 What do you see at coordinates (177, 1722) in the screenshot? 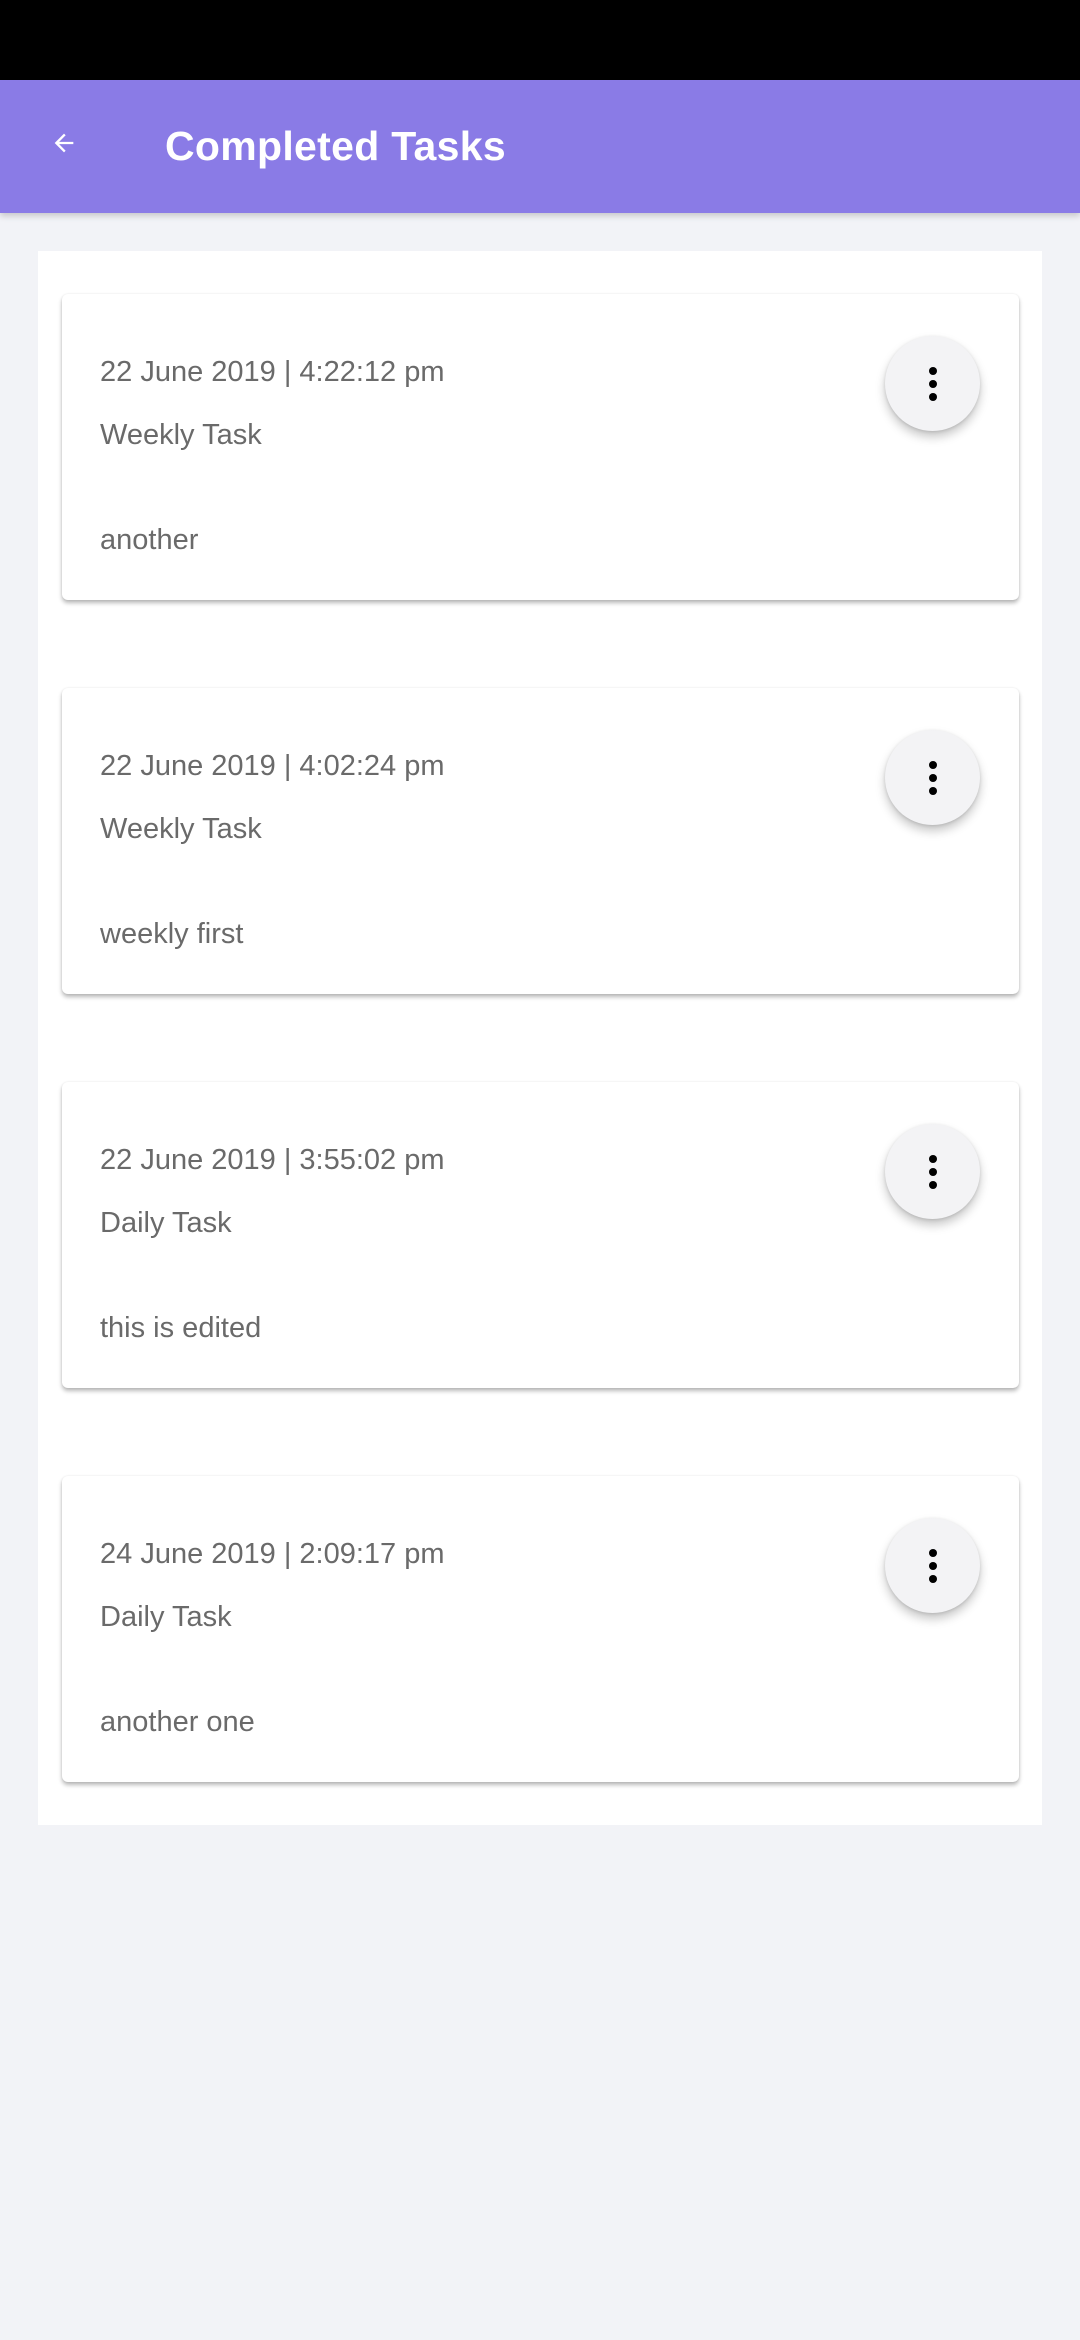
I see `task-name: another one` at bounding box center [177, 1722].